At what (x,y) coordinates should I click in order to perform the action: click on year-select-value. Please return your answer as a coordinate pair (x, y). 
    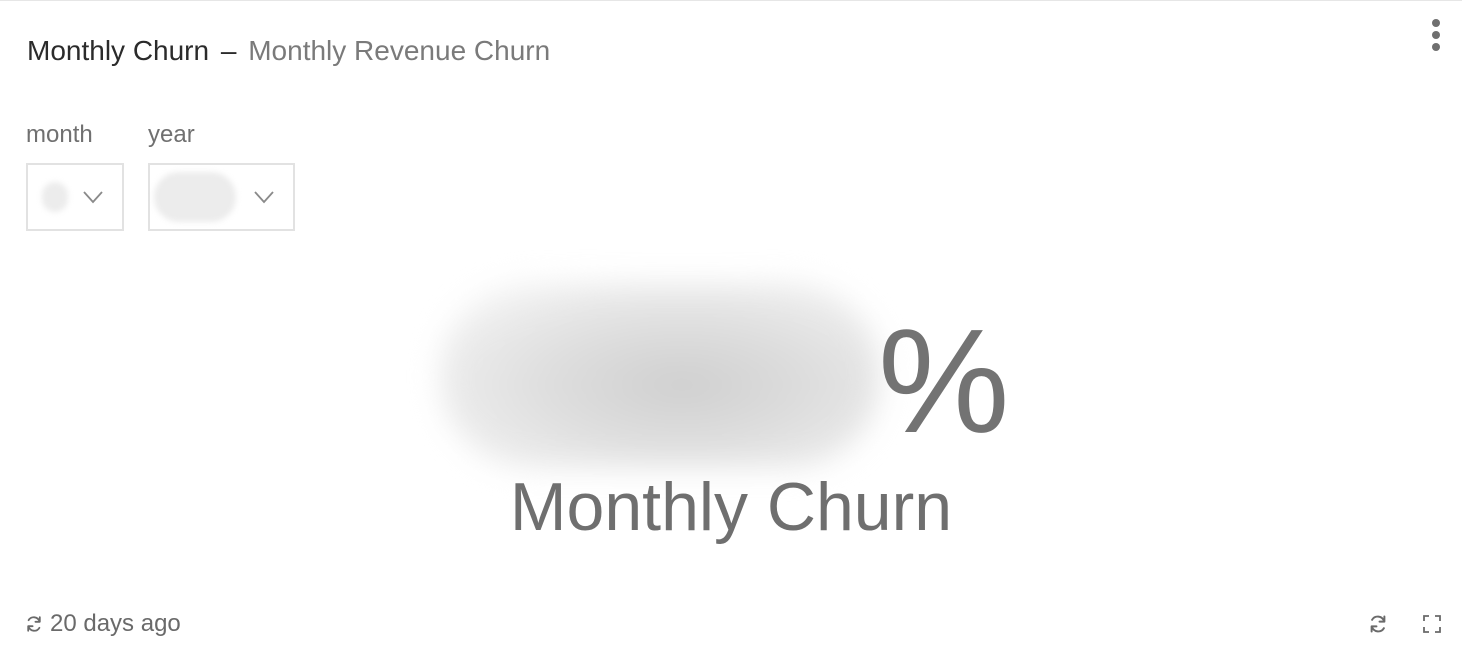
    Looking at the image, I should click on (195, 197).